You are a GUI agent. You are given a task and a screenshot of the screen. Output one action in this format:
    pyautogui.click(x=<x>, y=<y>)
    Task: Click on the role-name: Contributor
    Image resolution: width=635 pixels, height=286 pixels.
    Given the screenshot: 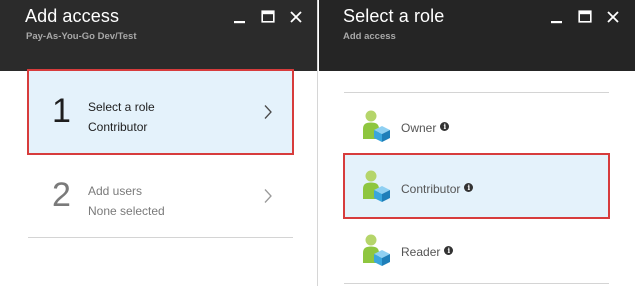 What is the action you would take?
    pyautogui.click(x=431, y=189)
    